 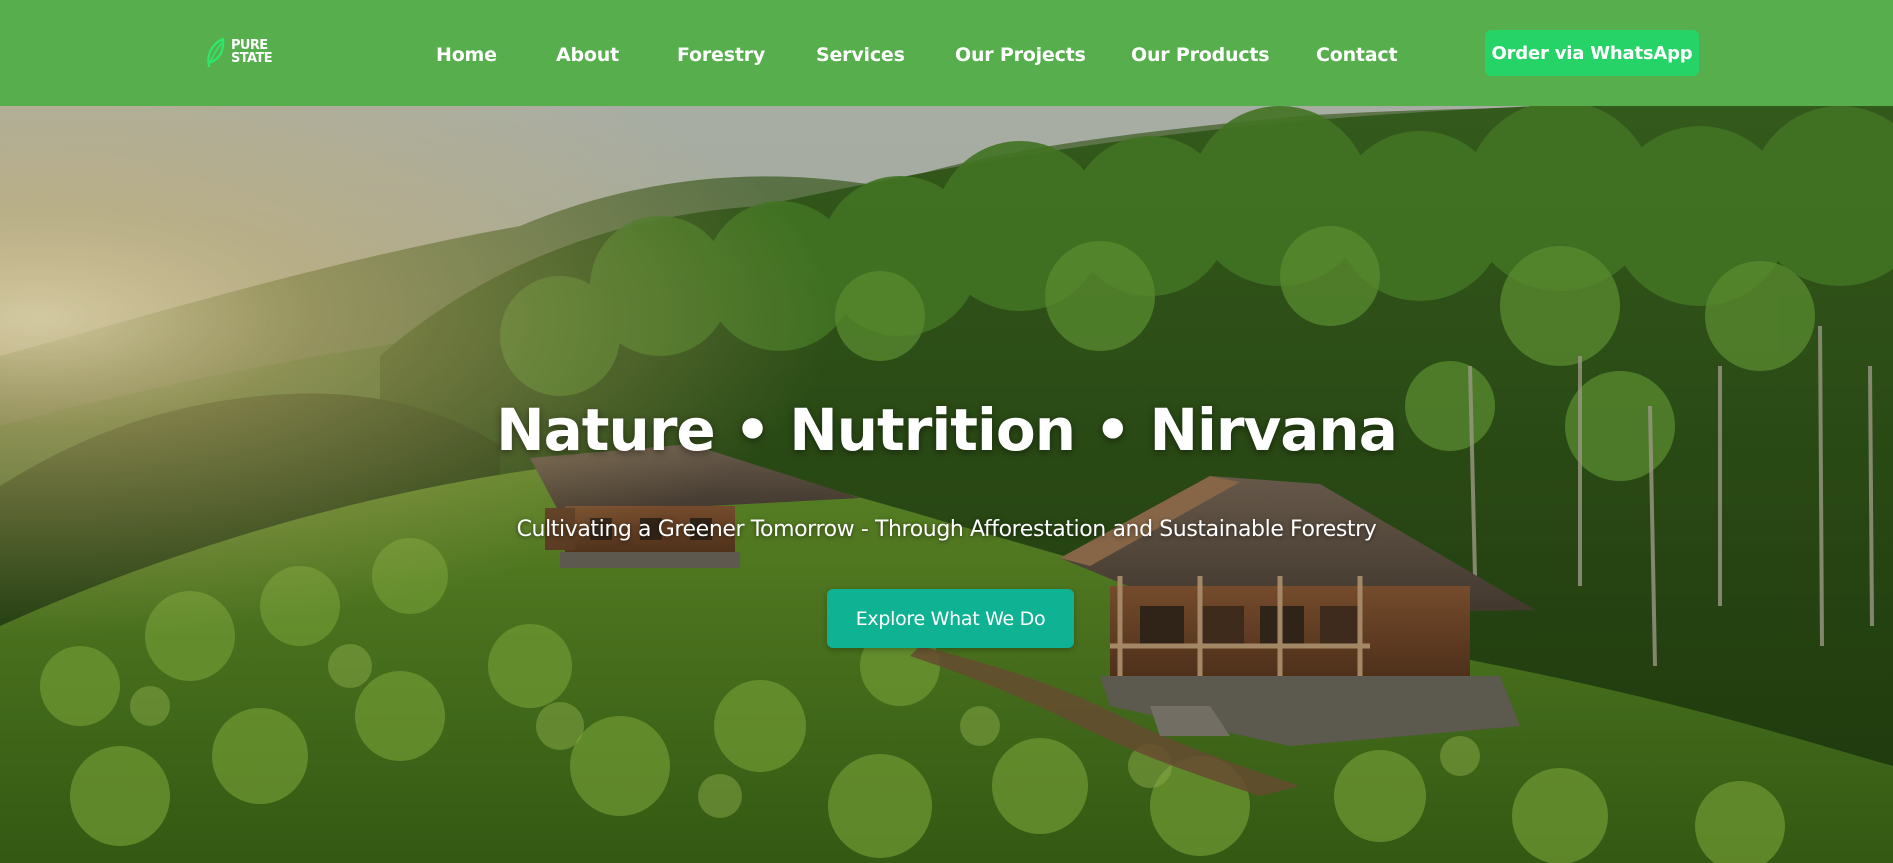 What do you see at coordinates (860, 55) in the screenshot?
I see `nav-services: Services` at bounding box center [860, 55].